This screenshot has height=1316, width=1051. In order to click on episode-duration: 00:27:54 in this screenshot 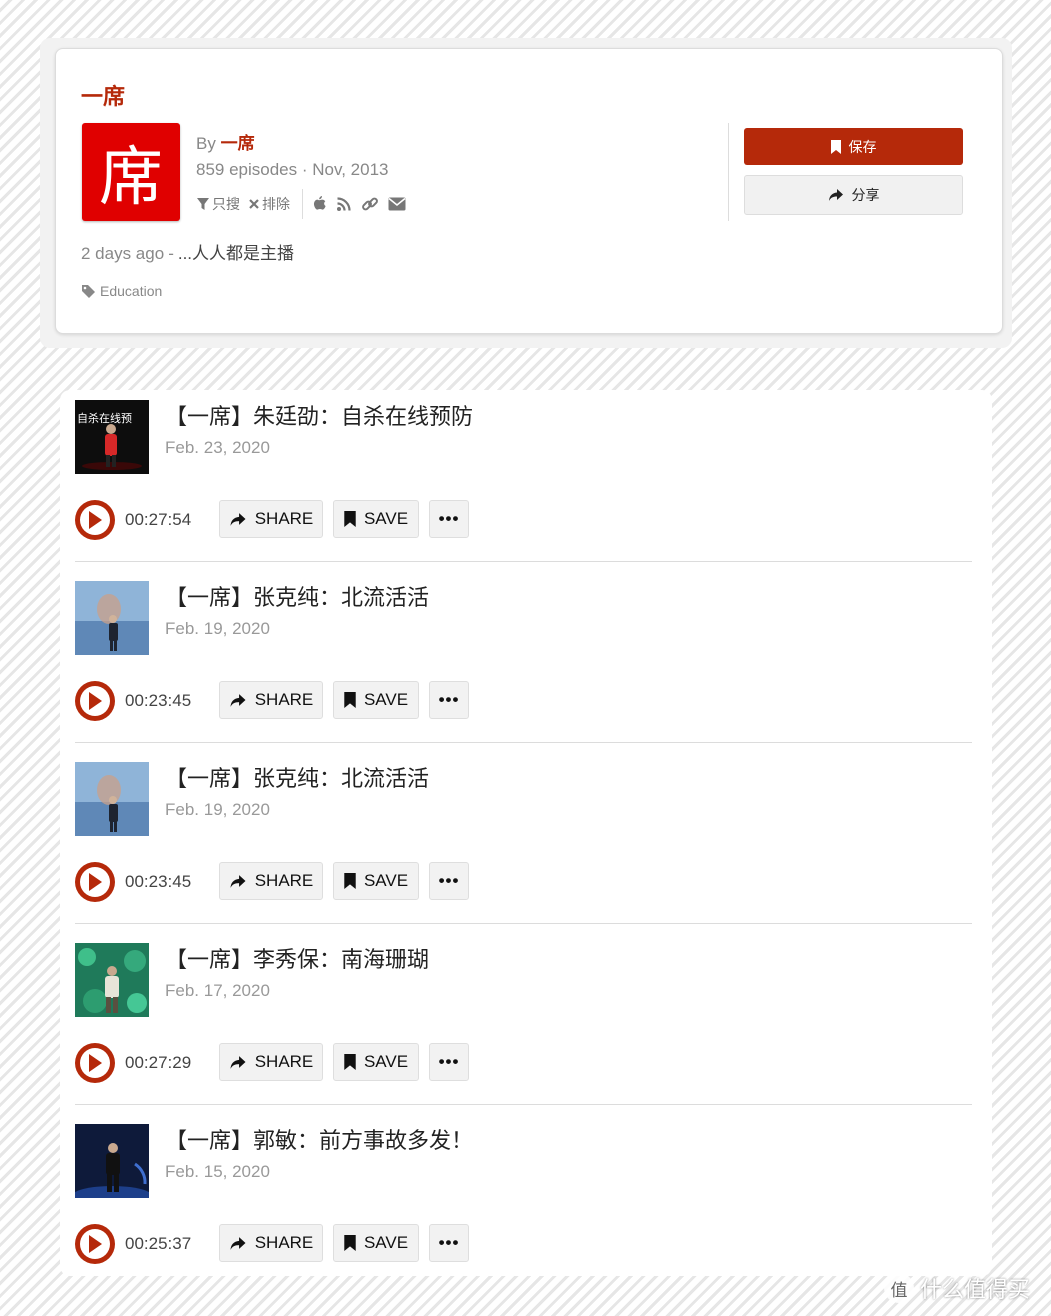, I will do `click(158, 519)`.